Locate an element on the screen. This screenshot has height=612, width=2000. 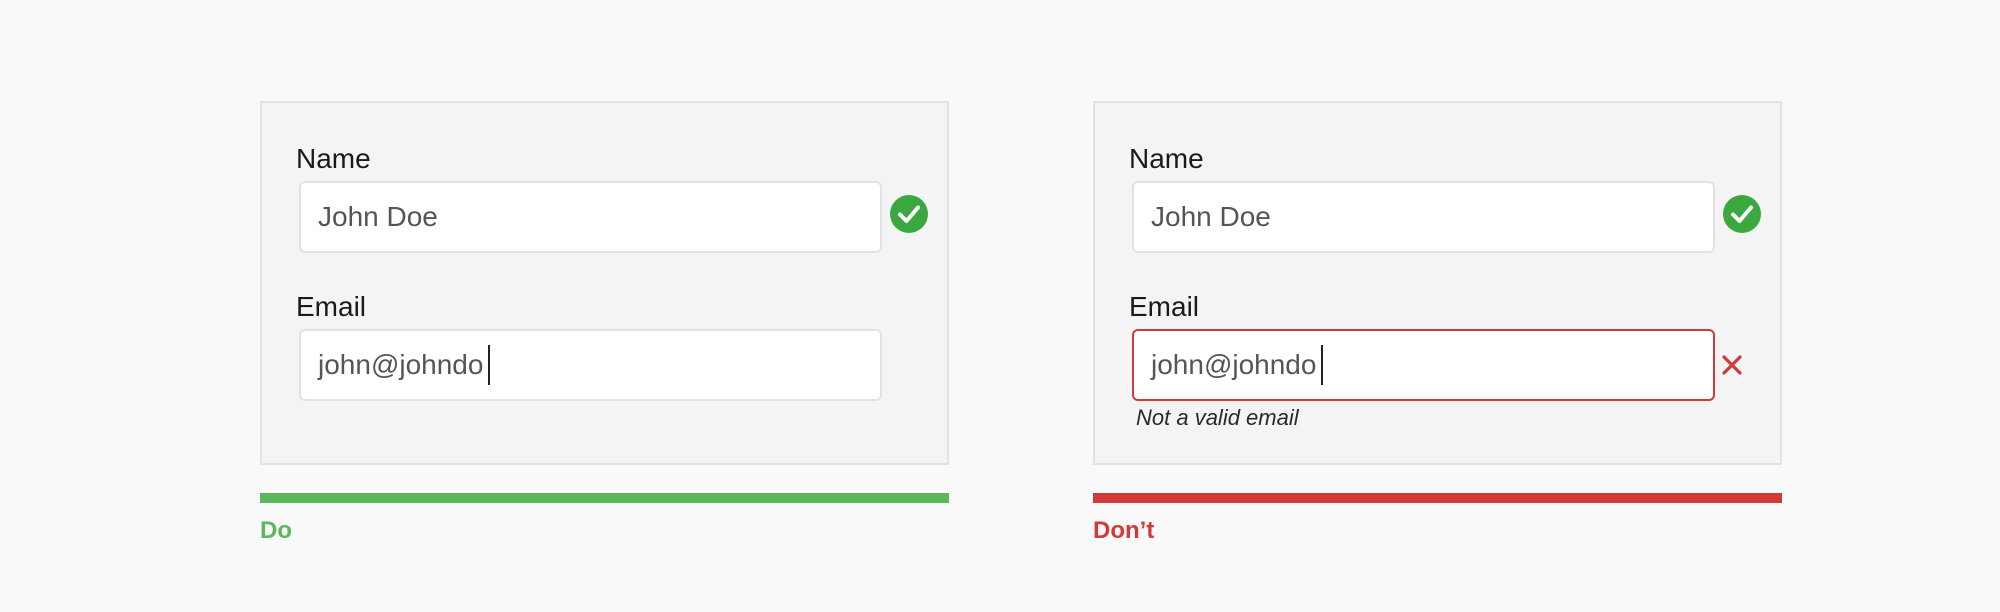
close-icon is located at coordinates (1732, 365).